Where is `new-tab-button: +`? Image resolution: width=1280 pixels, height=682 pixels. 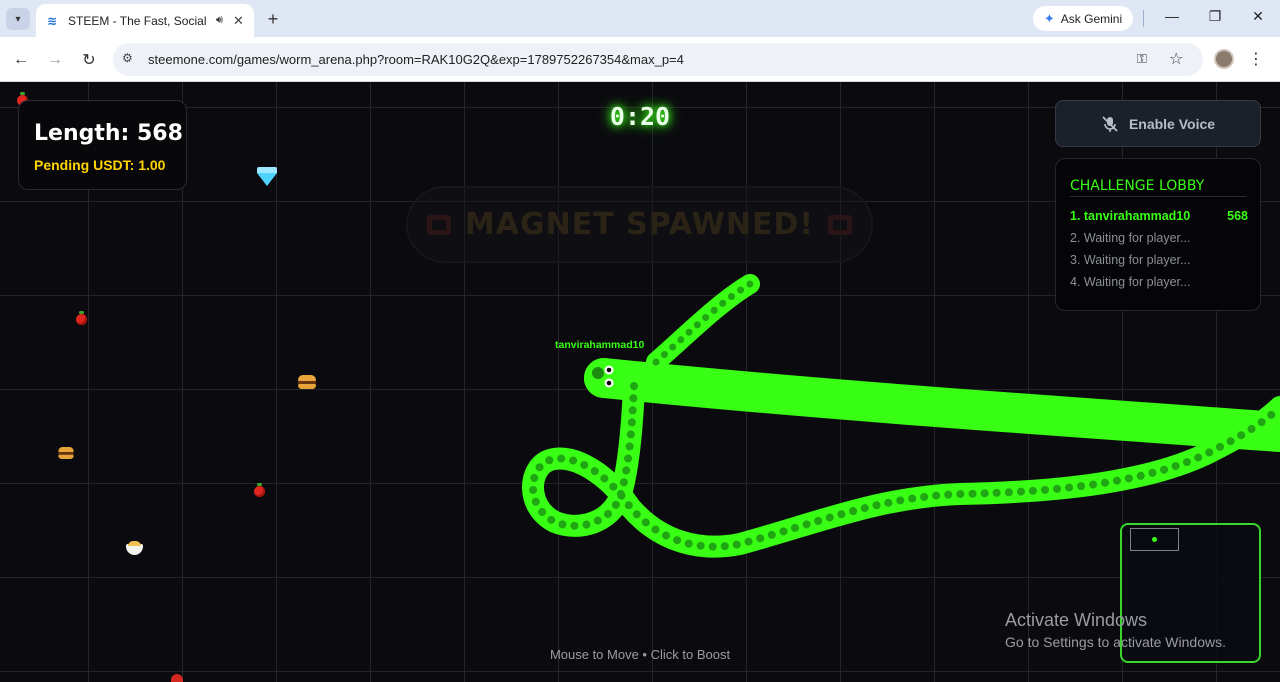 new-tab-button: + is located at coordinates (273, 19).